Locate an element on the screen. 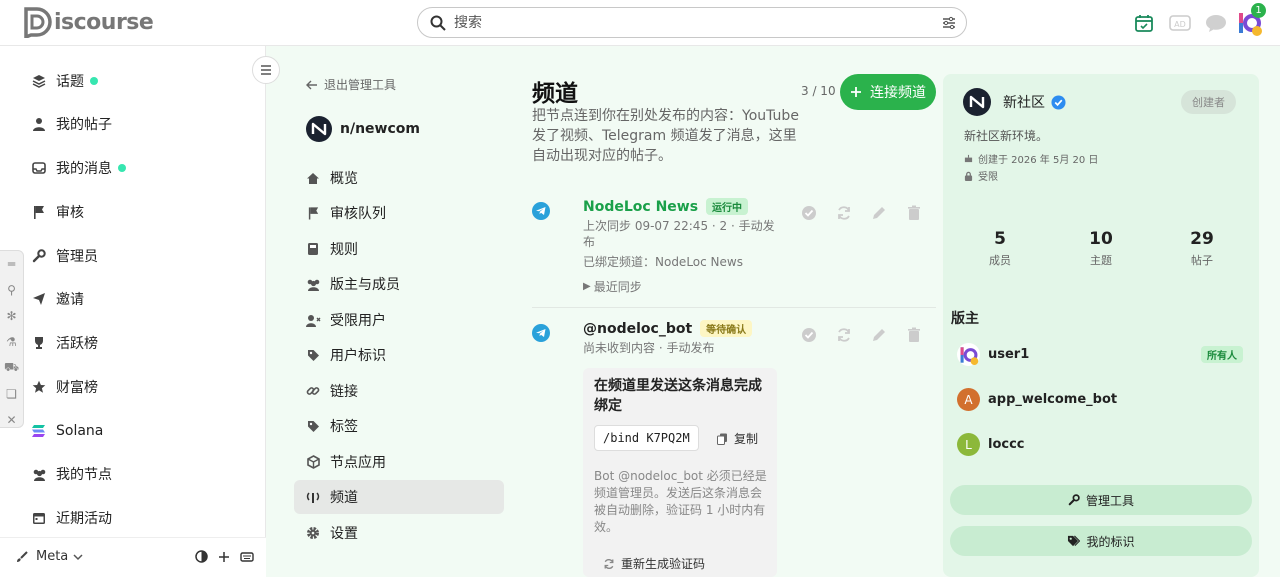  recent-sync-label: 最近同步 is located at coordinates (617, 287).